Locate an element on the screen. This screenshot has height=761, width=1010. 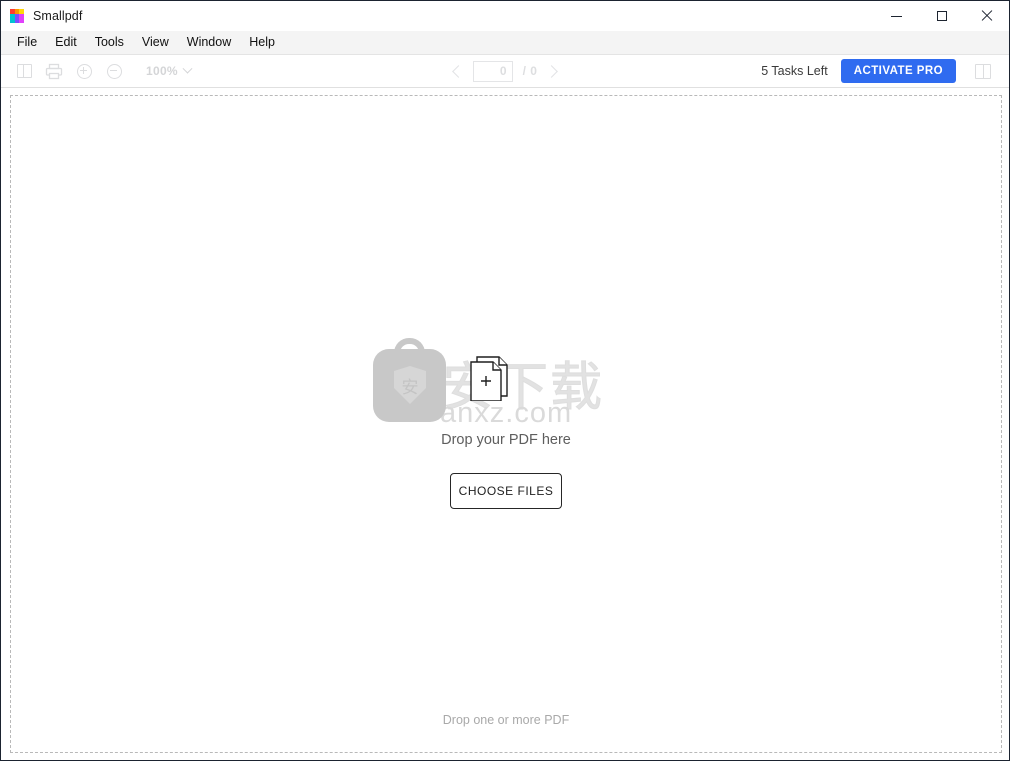
menu-item-view: View is located at coordinates (155, 42).